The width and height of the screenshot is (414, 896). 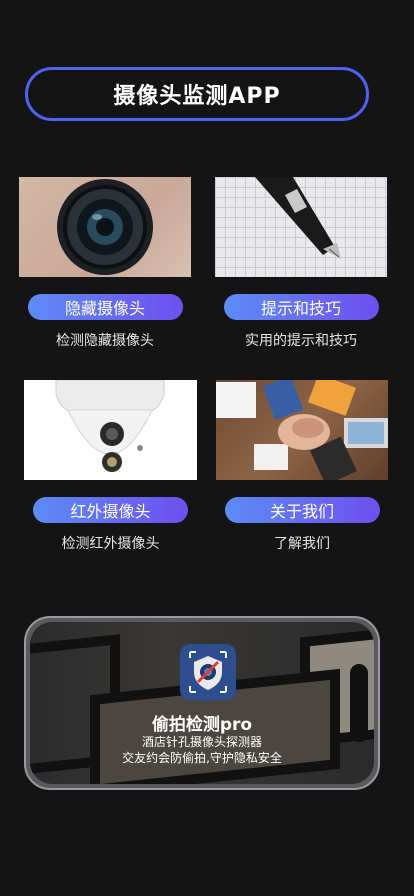 I want to click on hidden-camera-desc: 检测隐藏摄像头, so click(x=105, y=341).